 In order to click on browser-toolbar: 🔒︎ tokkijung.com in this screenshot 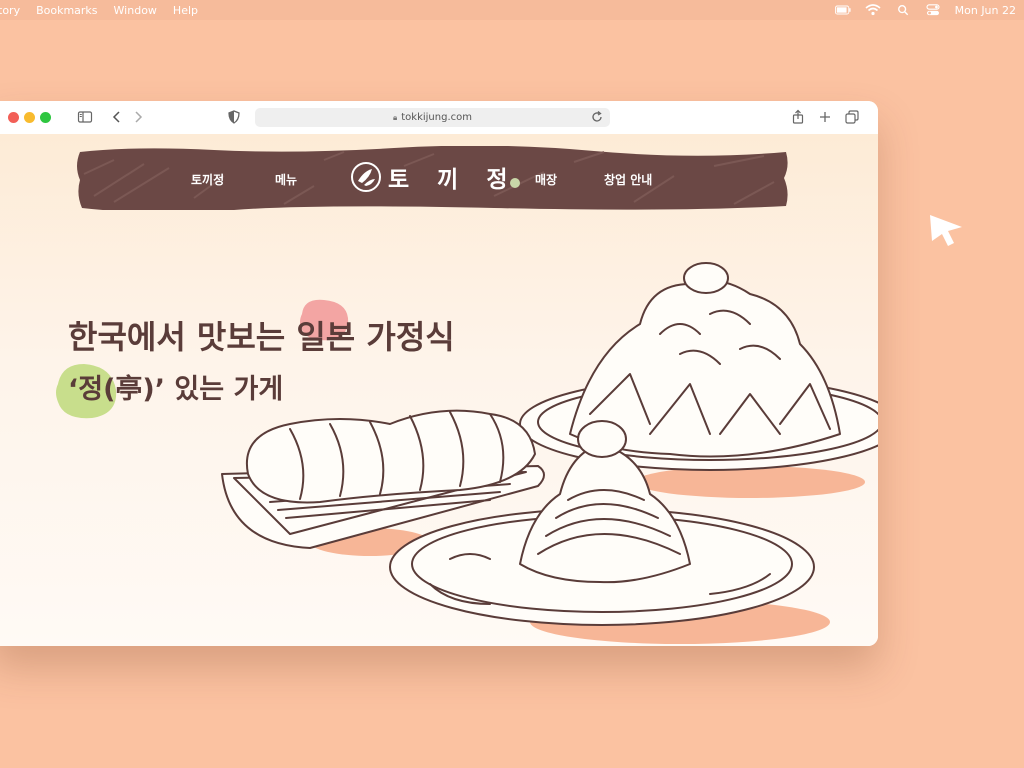, I will do `click(439, 118)`.